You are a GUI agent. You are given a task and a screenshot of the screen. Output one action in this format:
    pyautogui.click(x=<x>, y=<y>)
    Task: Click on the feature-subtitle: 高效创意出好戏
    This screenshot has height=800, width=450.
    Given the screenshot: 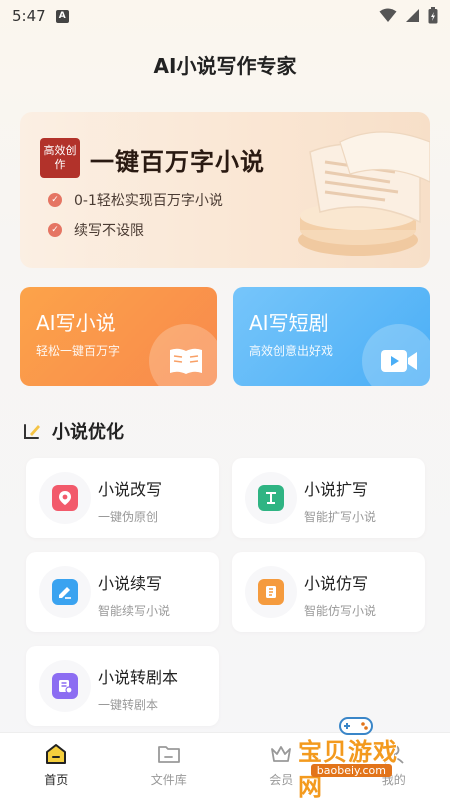 What is the action you would take?
    pyautogui.click(x=291, y=351)
    